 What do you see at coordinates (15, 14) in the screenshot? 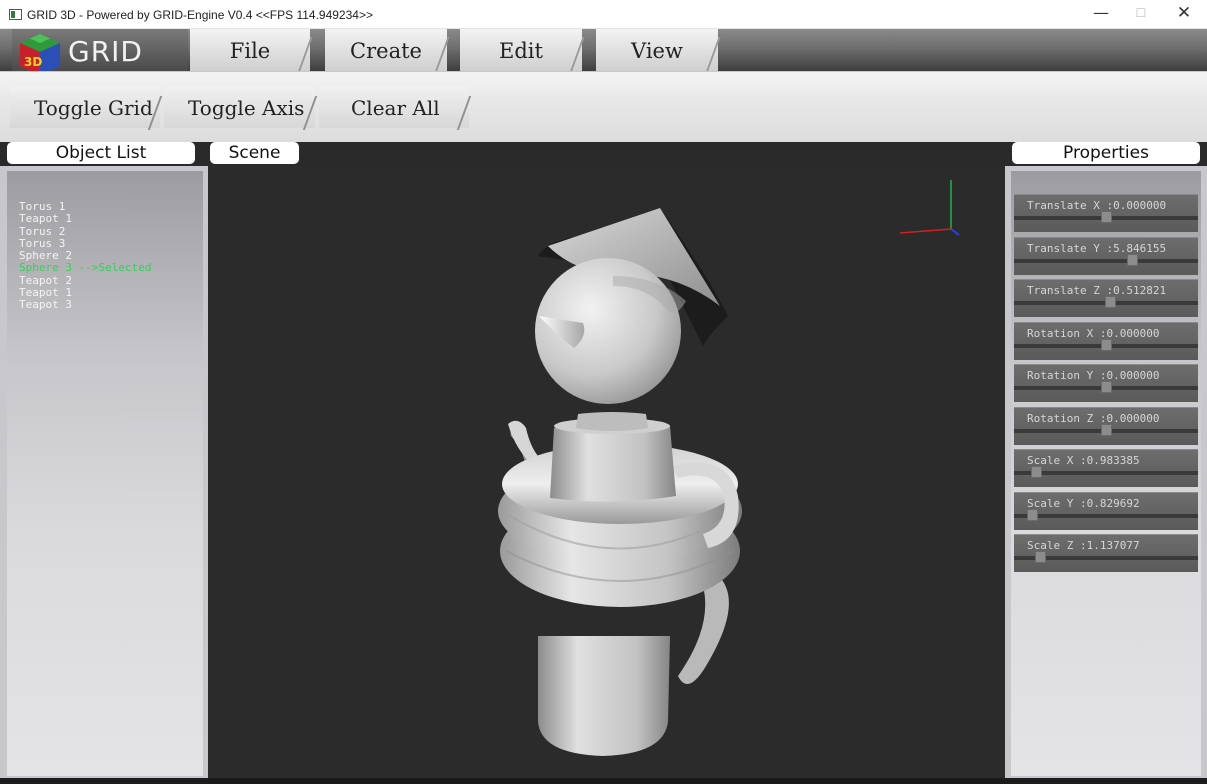
I see `app-window-icon` at bounding box center [15, 14].